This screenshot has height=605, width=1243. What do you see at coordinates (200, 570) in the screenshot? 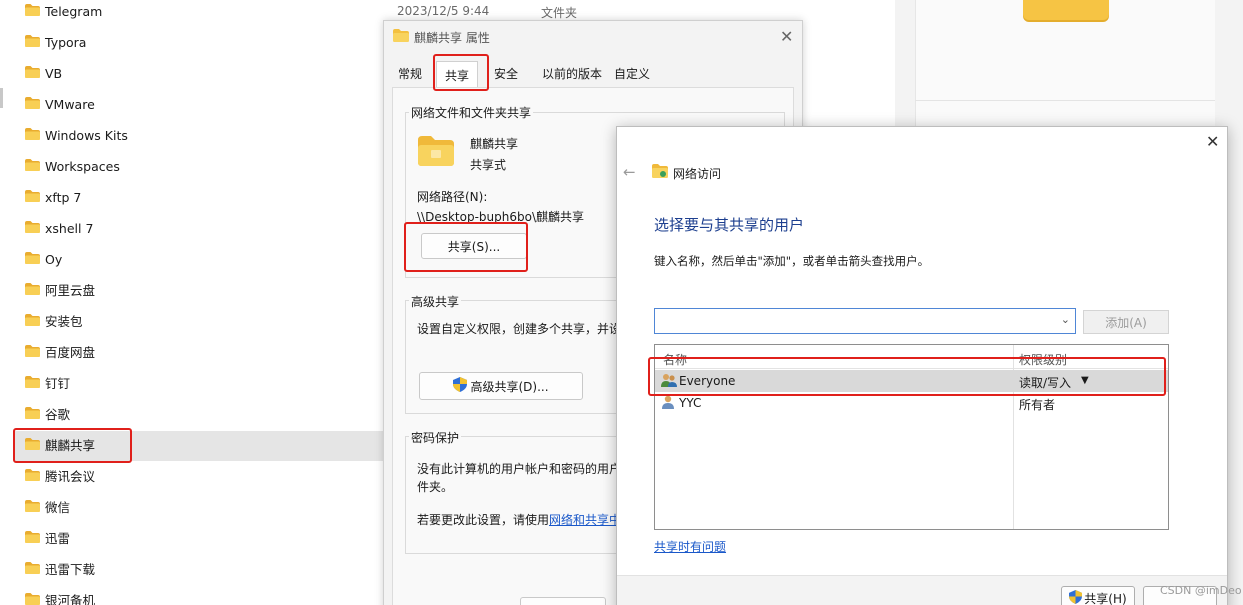
I see `tree-item: 迅雷下载` at bounding box center [200, 570].